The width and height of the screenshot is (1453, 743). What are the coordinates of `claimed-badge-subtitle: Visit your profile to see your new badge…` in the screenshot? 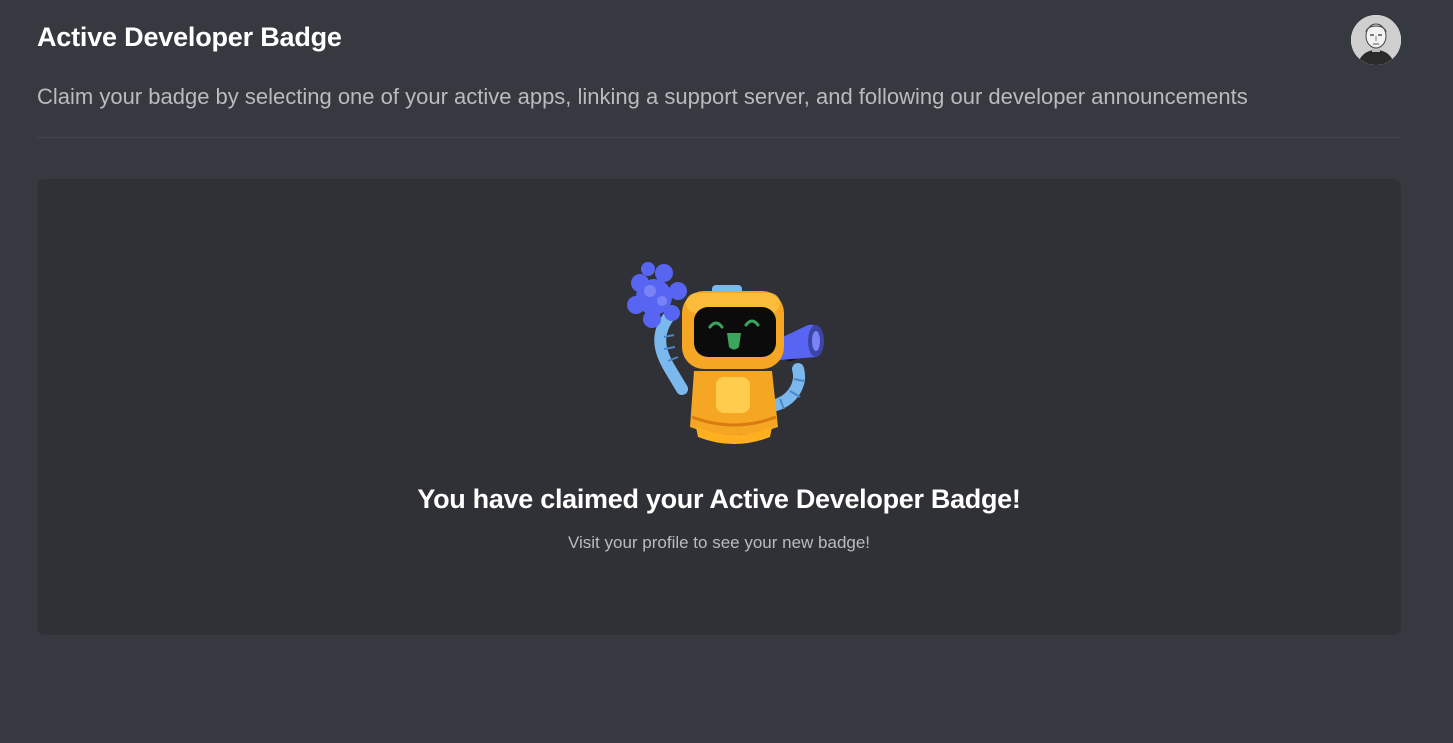 It's located at (719, 542).